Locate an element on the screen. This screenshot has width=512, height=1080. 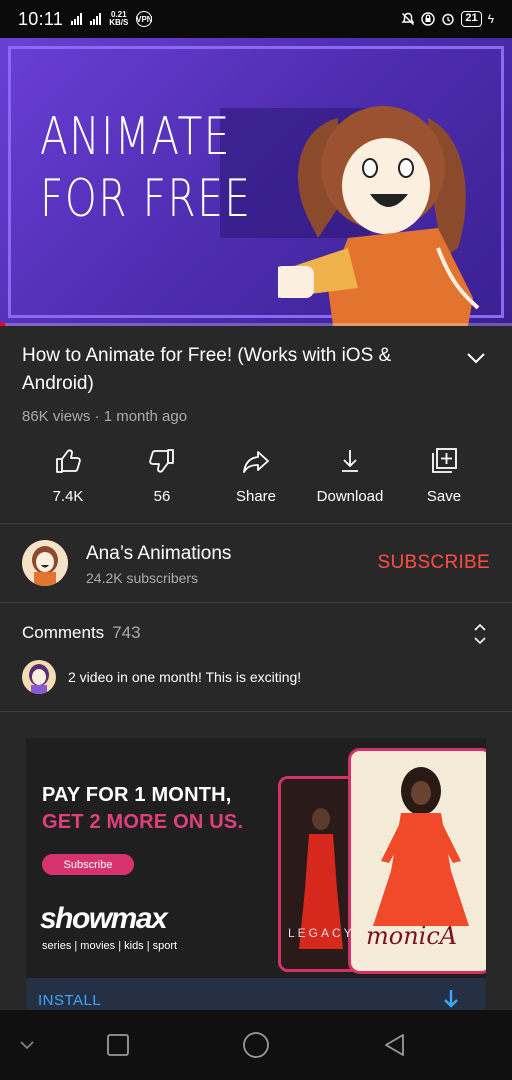
network-speed-unit: KB/S is located at coordinates (119, 22).